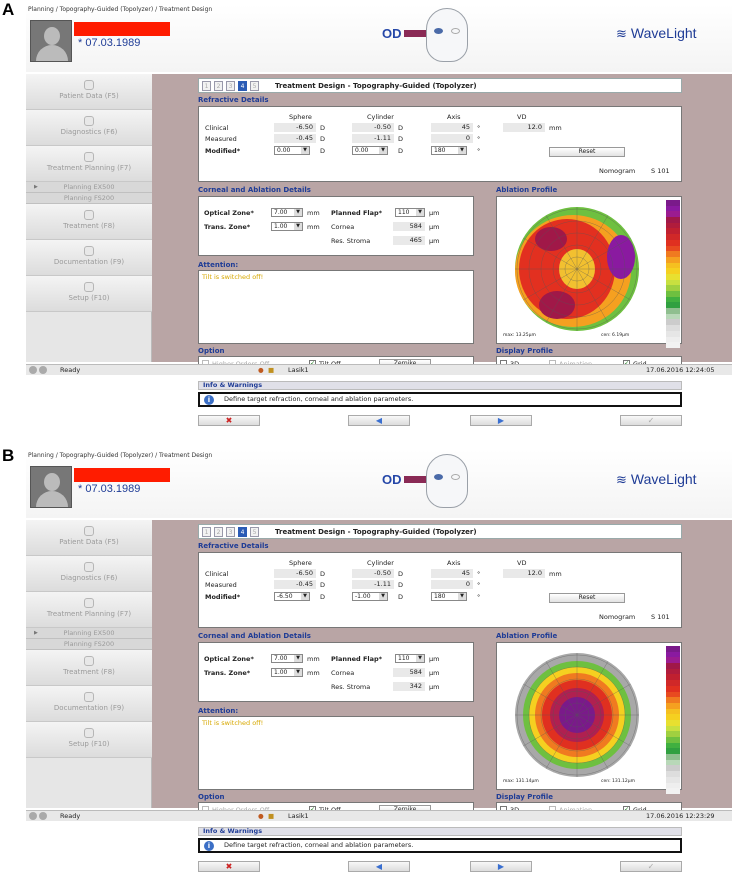  I want to click on status-bar: Ready ● ■ Lasik1 17.06.2016 12:24:05, so click(379, 369).